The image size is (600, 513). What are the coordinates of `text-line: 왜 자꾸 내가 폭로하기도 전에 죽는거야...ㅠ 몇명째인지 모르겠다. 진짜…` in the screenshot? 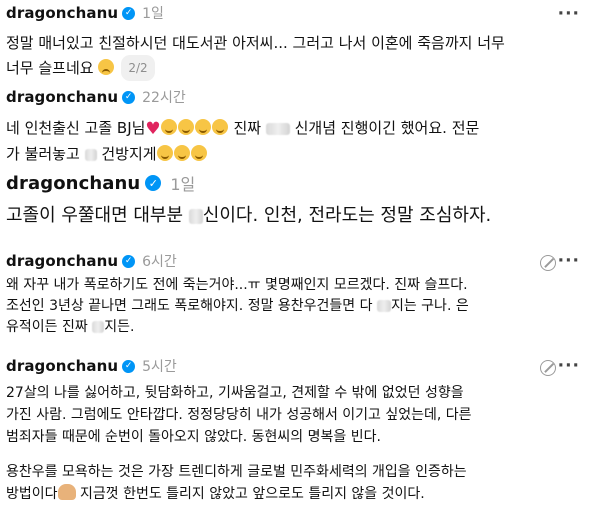 It's located at (237, 285).